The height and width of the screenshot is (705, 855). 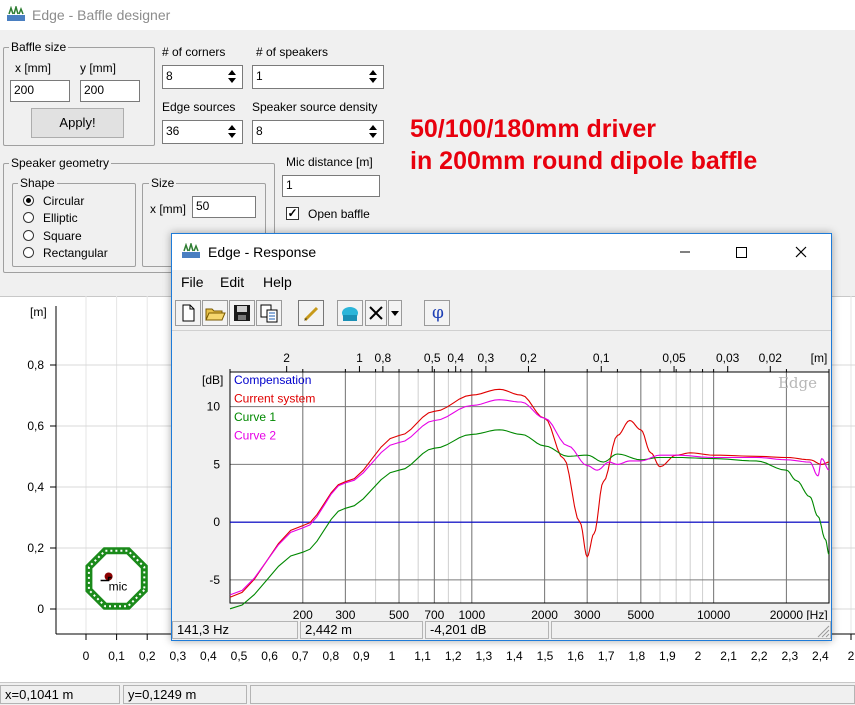 What do you see at coordinates (373, 76) in the screenshot?
I see `speakers-spin-buttons` at bounding box center [373, 76].